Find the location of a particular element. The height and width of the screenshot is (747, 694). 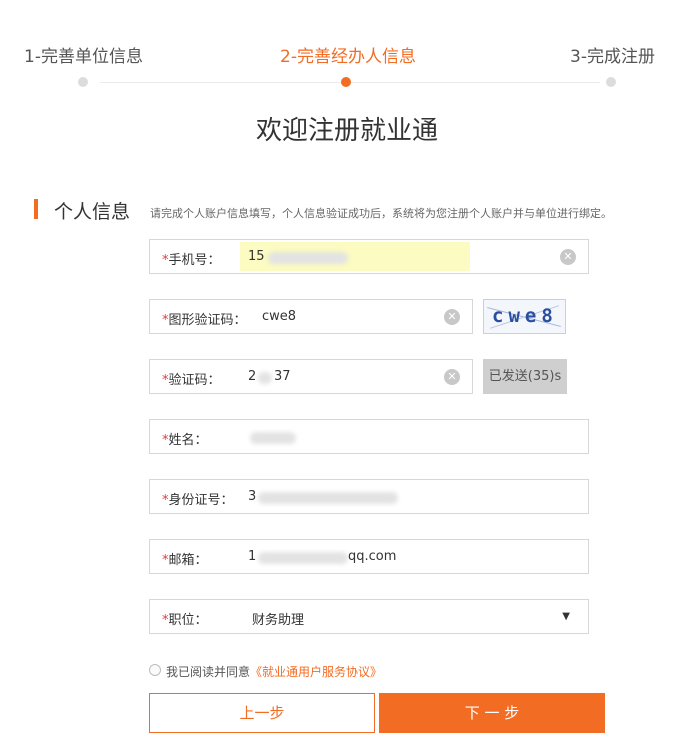

phone-field: *手机号： 15 ✕ is located at coordinates (369, 256).